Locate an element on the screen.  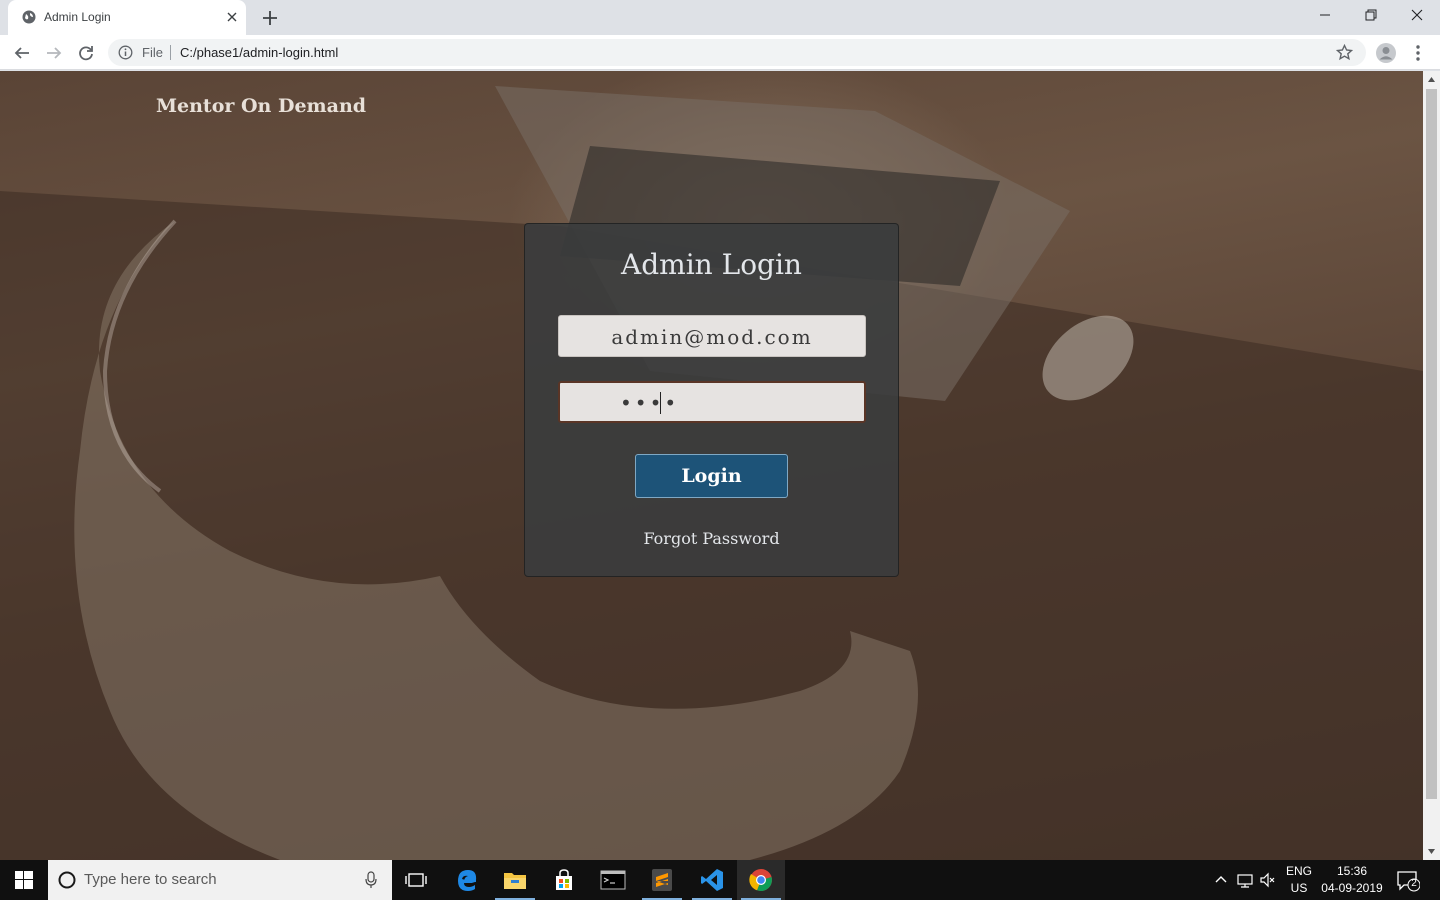
search-placeholder: Type here to search is located at coordinates (150, 879).